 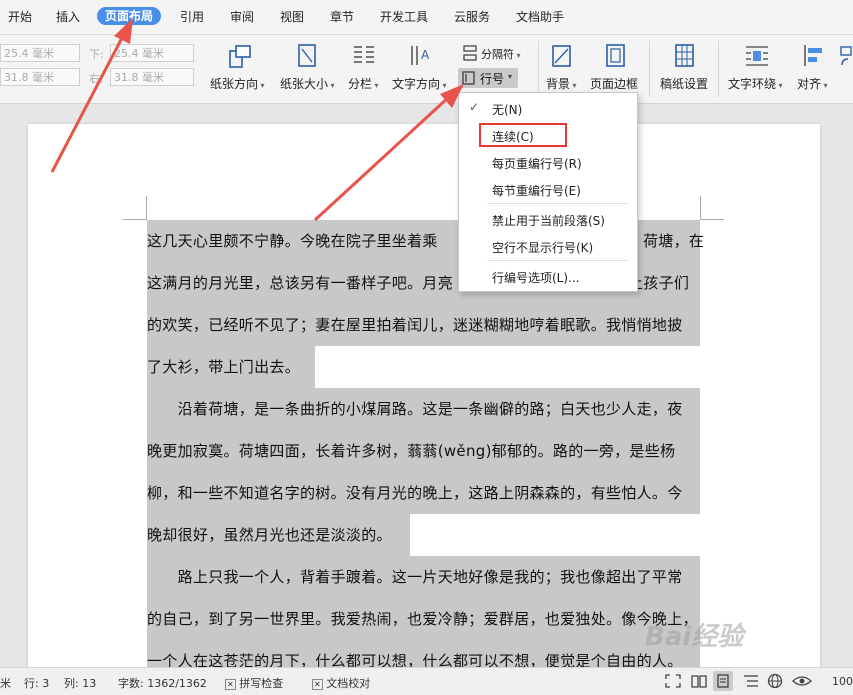 What do you see at coordinates (802, 681) in the screenshot?
I see `eye-protection-icon` at bounding box center [802, 681].